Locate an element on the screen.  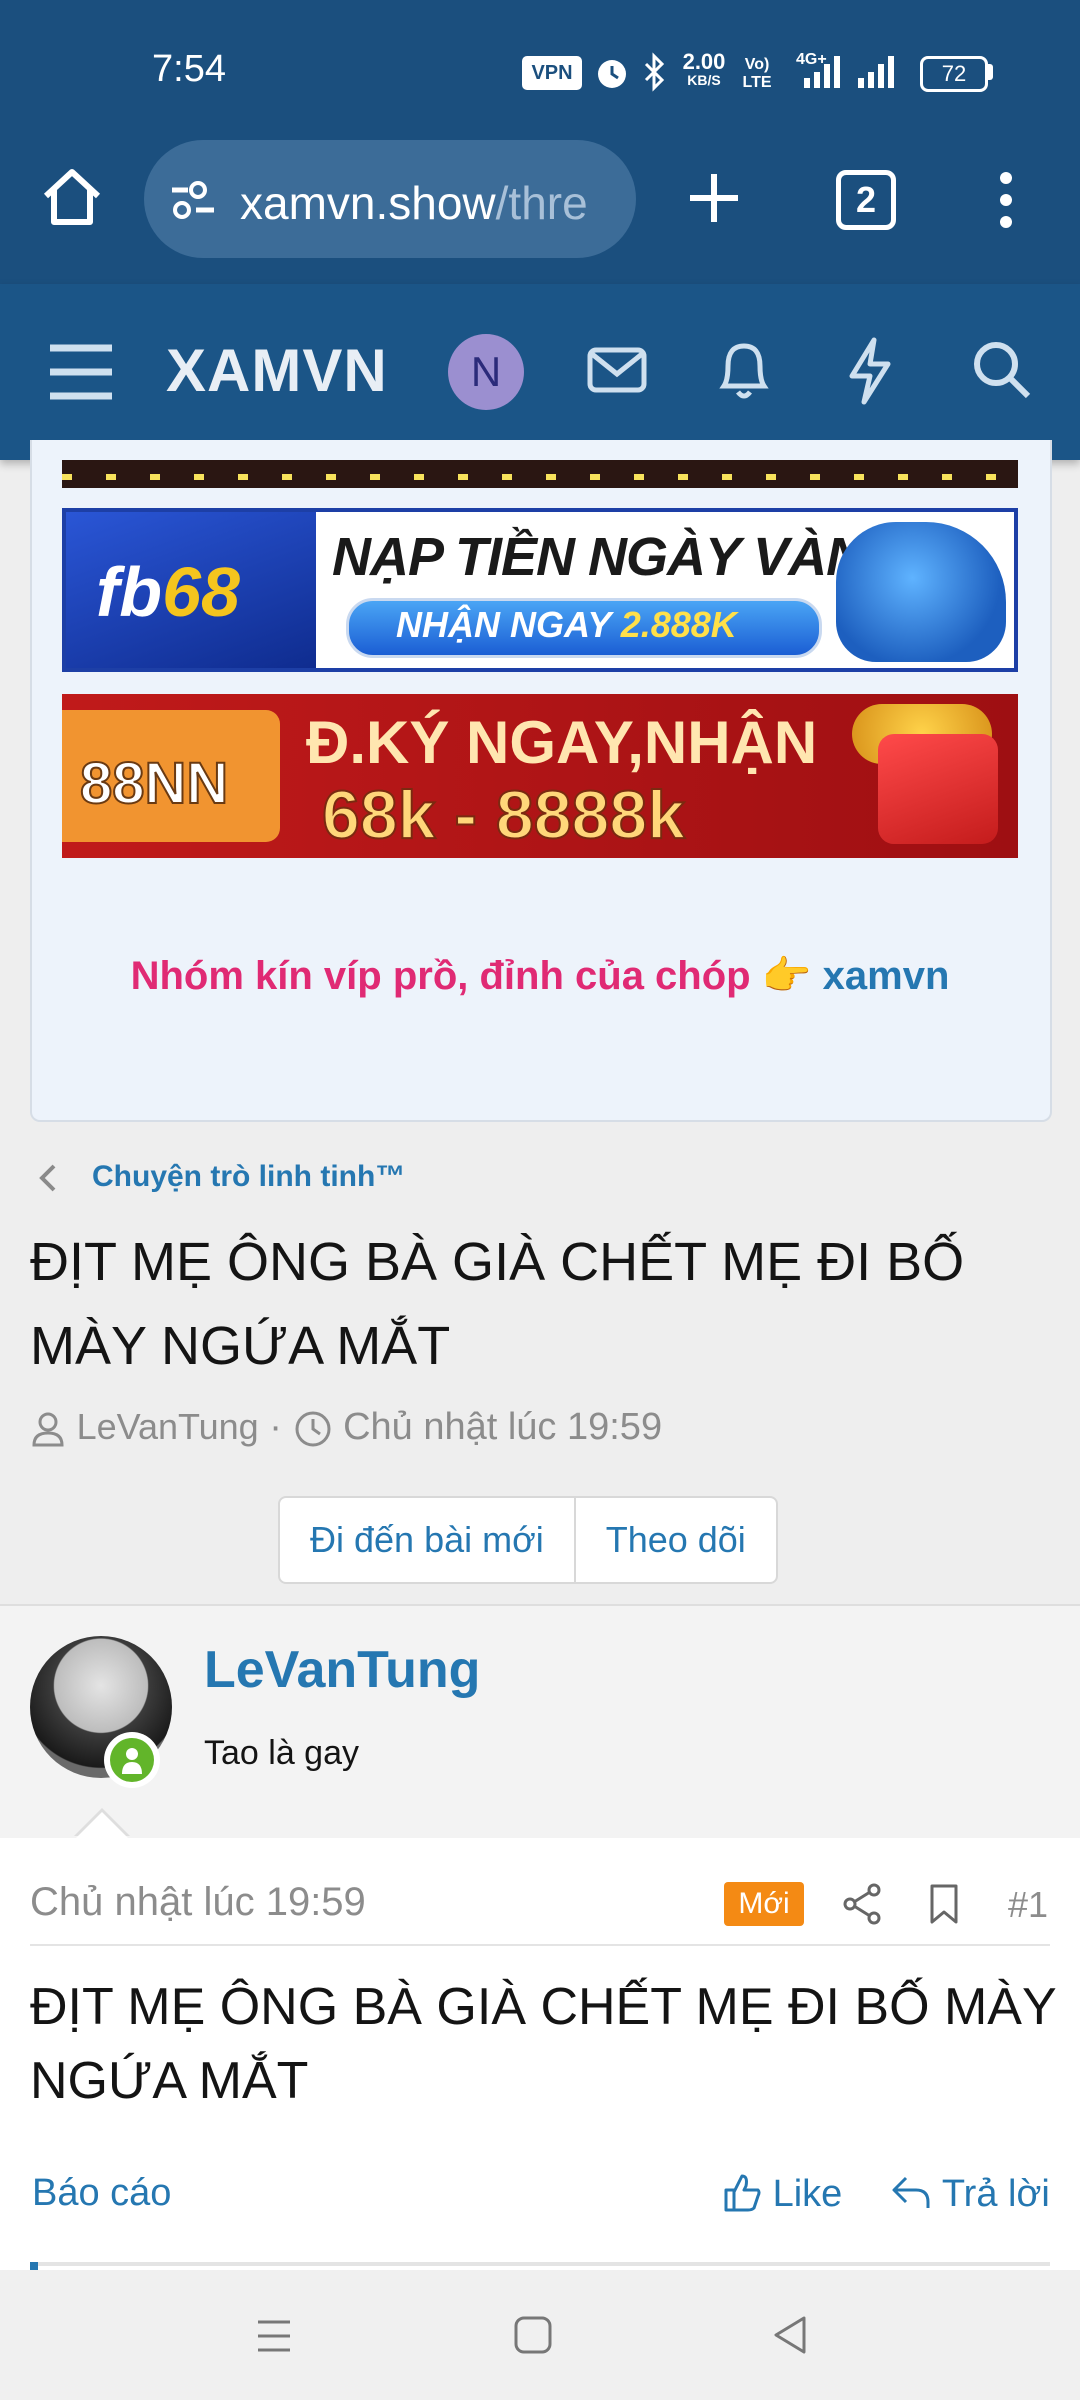
next-post-border is located at coordinates (540, 2264).